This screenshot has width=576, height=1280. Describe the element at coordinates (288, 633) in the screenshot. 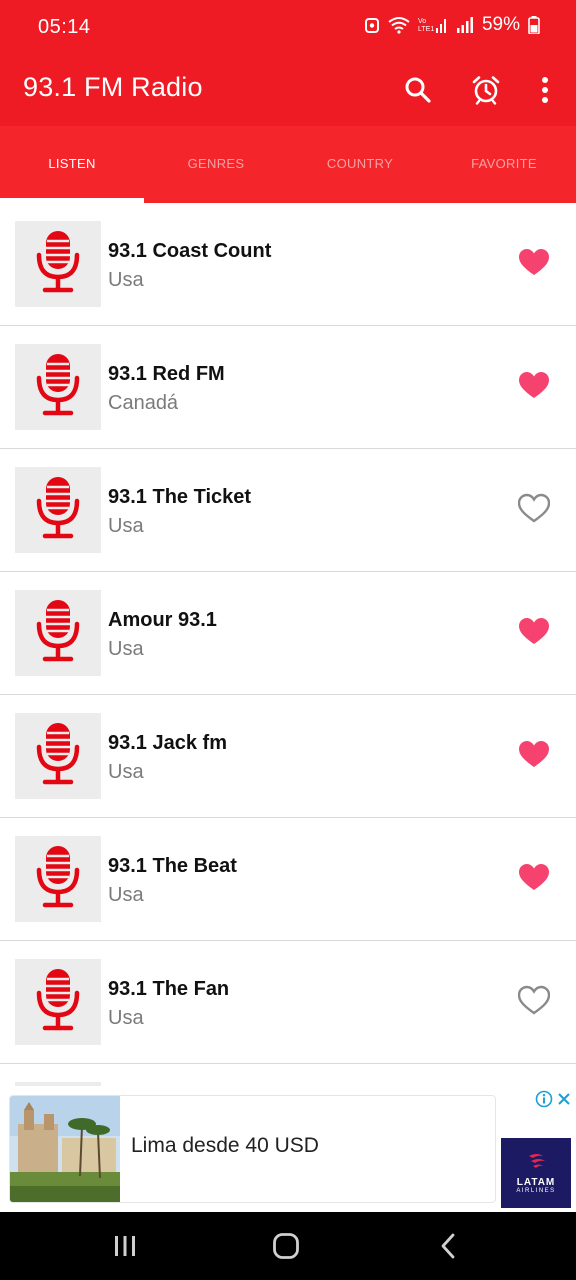

I see `station-row: Amour 93.1 Usa` at that location.